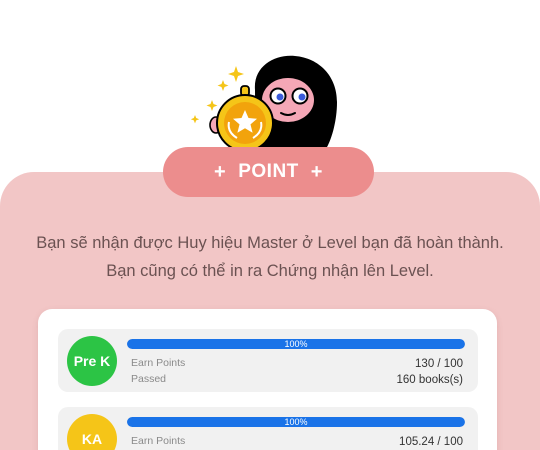  Describe the element at coordinates (429, 380) in the screenshot. I see `passed-value: 160 books(s)` at that location.